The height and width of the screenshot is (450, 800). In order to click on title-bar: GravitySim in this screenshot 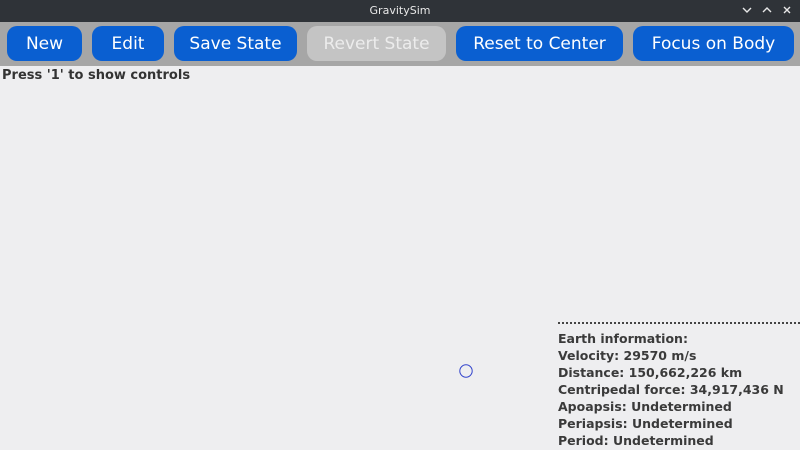, I will do `click(400, 11)`.